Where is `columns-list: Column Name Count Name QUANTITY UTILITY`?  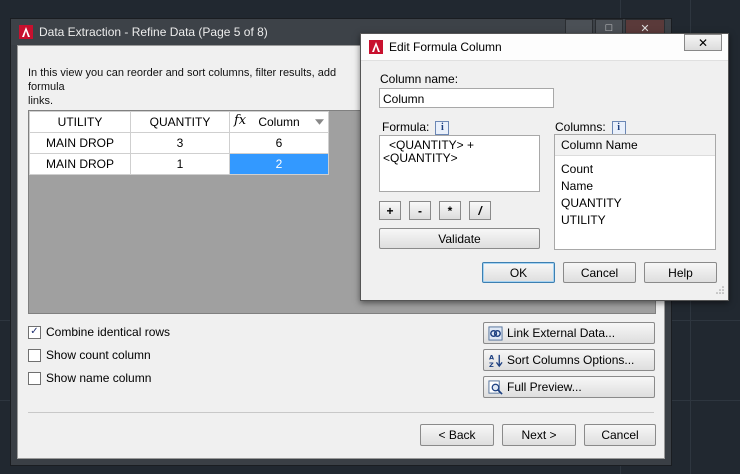 columns-list: Column Name Count Name QUANTITY UTILITY is located at coordinates (635, 192).